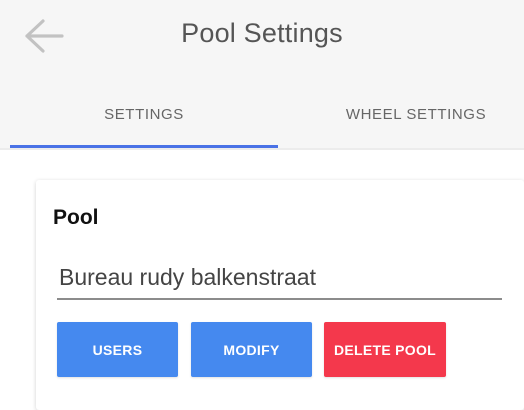 The width and height of the screenshot is (524, 410). What do you see at coordinates (401, 114) in the screenshot?
I see `tab-wheel-settings: WHEEL SETTINGS` at bounding box center [401, 114].